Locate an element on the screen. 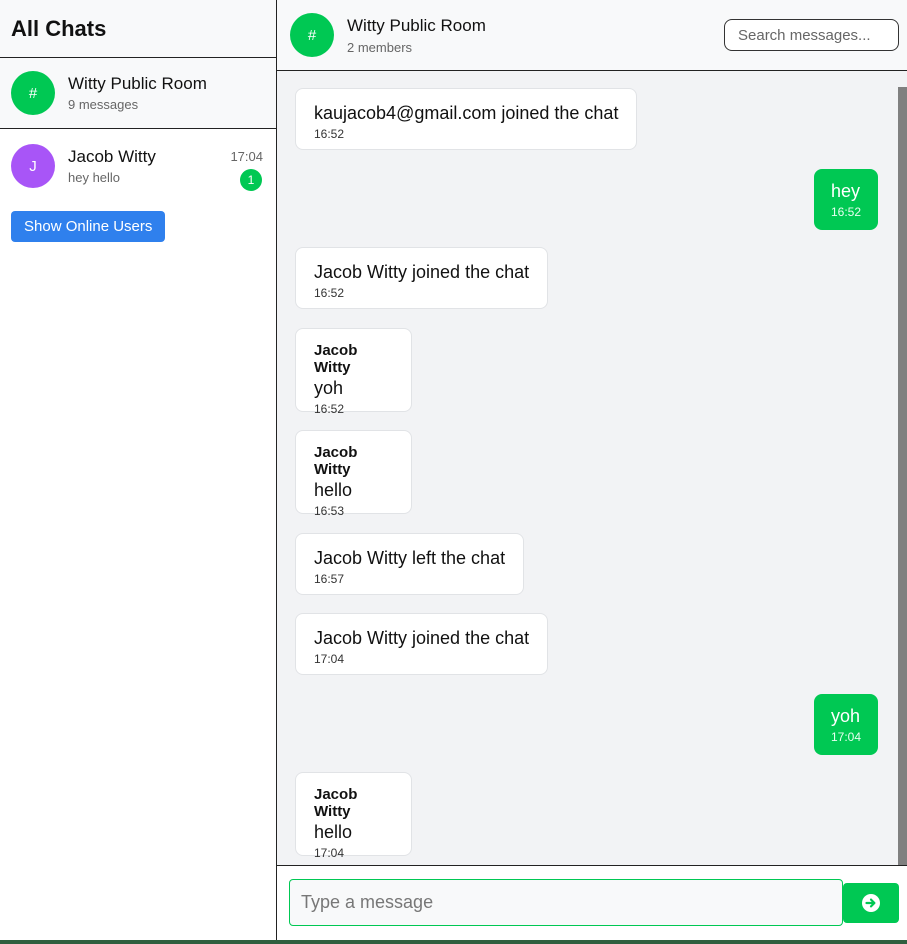 The width and height of the screenshot is (907, 944). message-text: kaujacob4@gmail.com joined the chat is located at coordinates (466, 113).